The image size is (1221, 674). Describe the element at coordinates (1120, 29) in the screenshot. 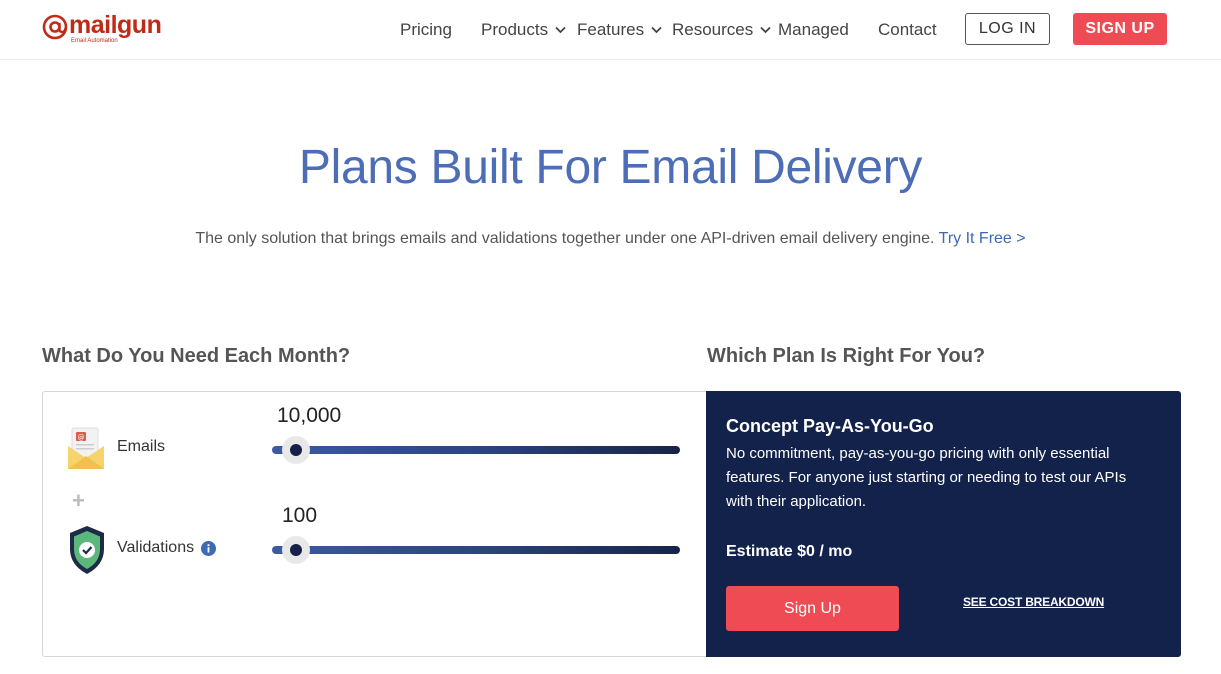

I see `header-signup-button: SIGN UP` at that location.